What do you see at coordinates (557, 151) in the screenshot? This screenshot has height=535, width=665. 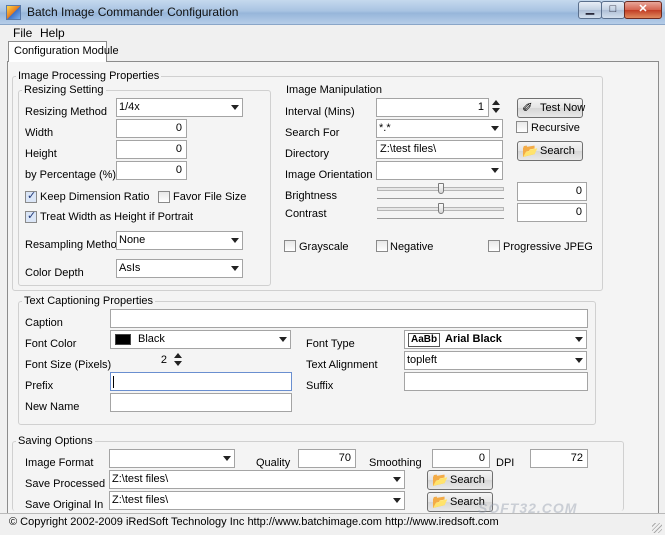 I see `directory-search-label: Search` at bounding box center [557, 151].